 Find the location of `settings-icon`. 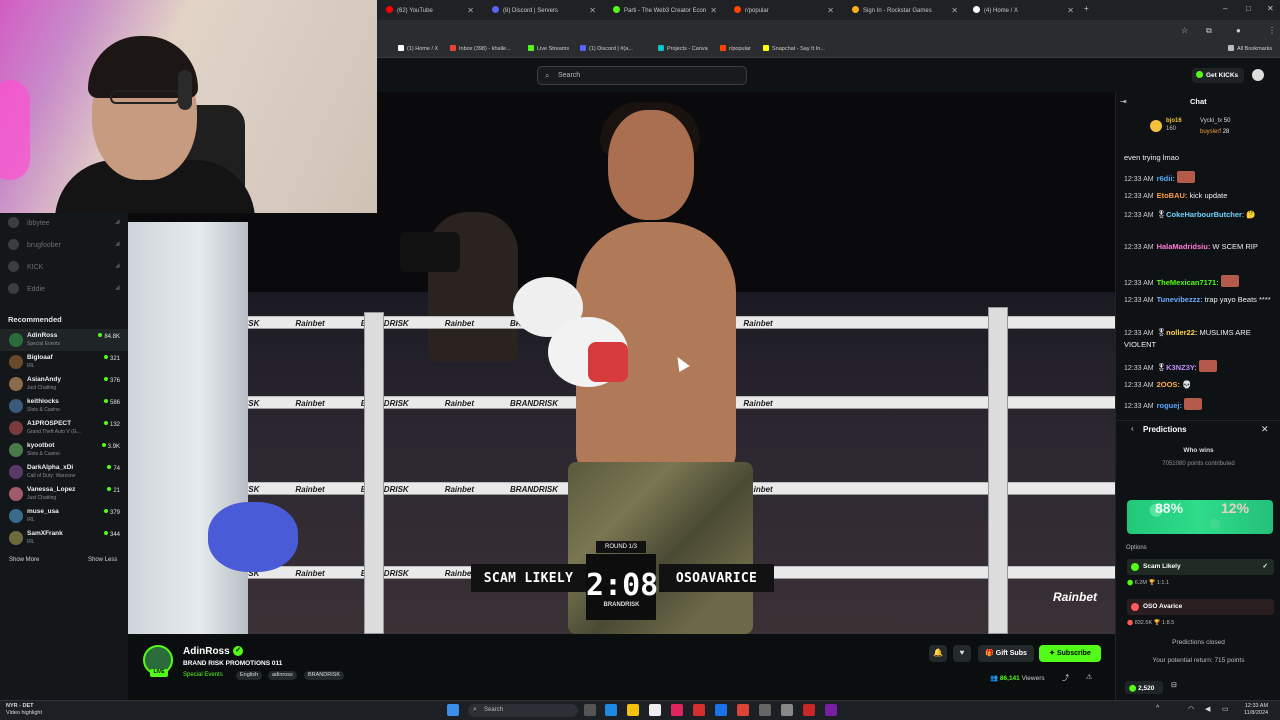

settings-icon is located at coordinates (765, 710).